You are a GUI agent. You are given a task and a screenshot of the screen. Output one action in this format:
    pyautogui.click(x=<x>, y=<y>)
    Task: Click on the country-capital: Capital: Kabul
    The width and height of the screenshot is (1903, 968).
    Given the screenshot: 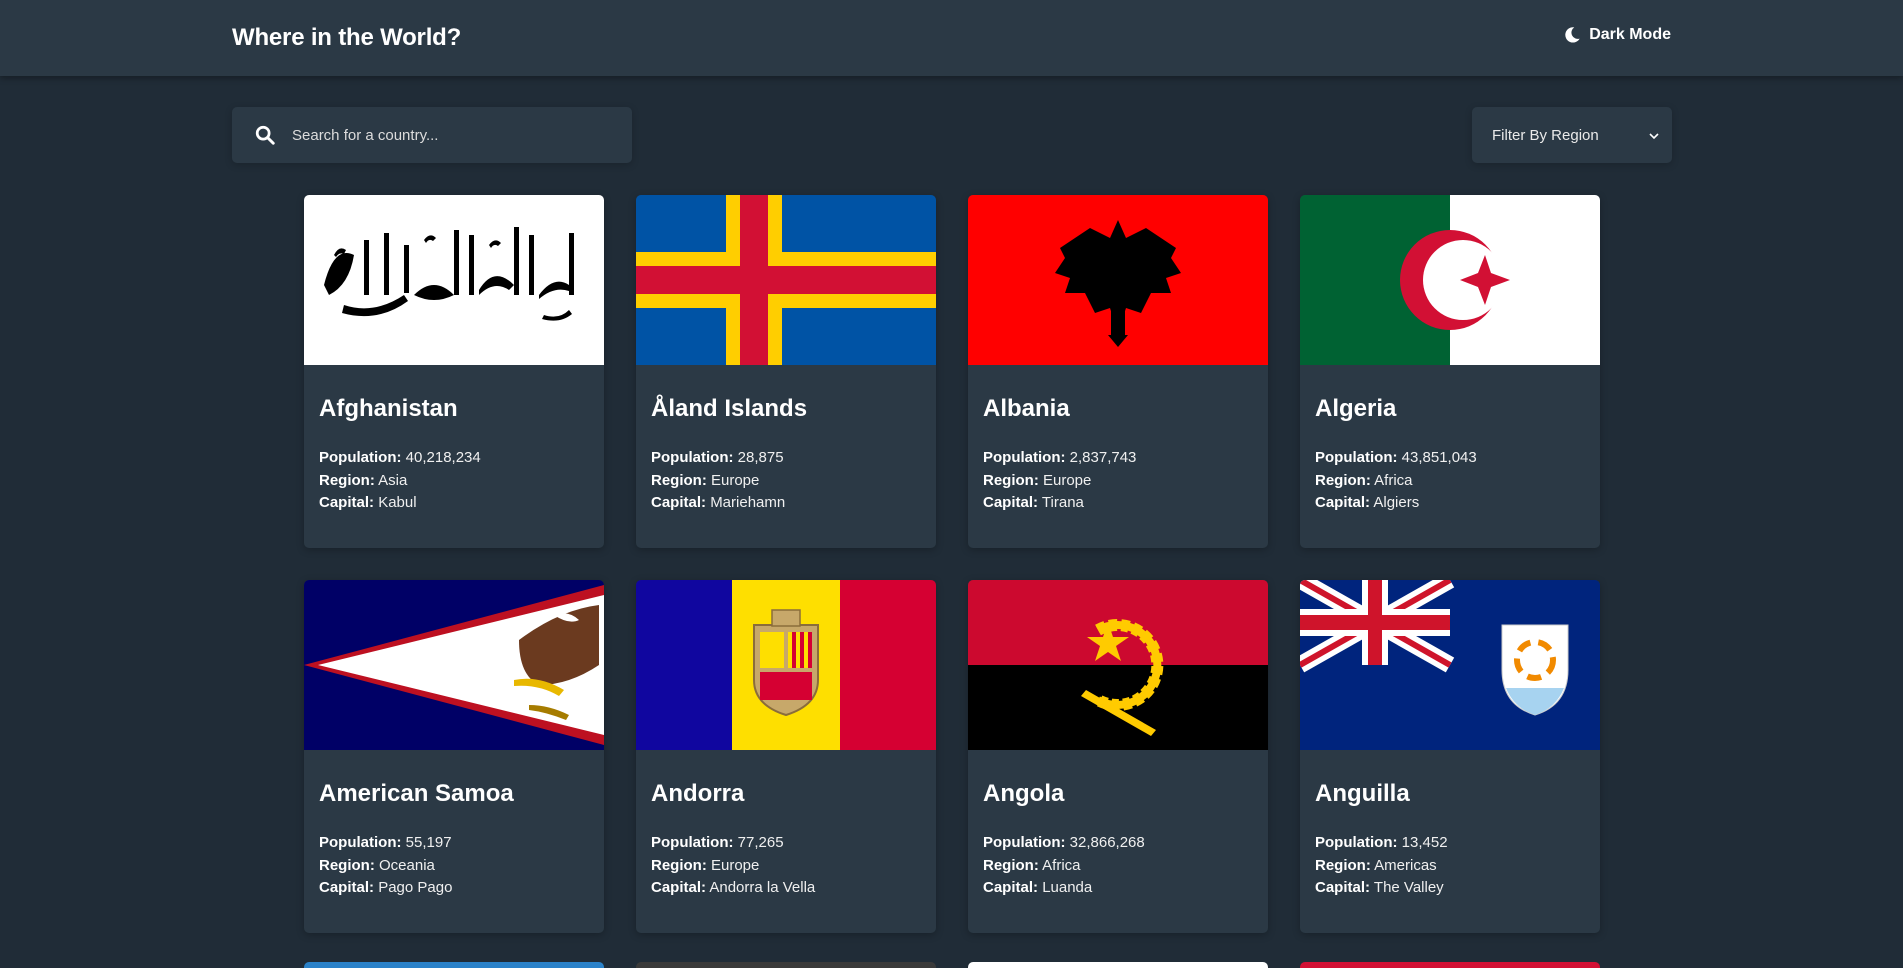 What is the action you would take?
    pyautogui.click(x=368, y=502)
    